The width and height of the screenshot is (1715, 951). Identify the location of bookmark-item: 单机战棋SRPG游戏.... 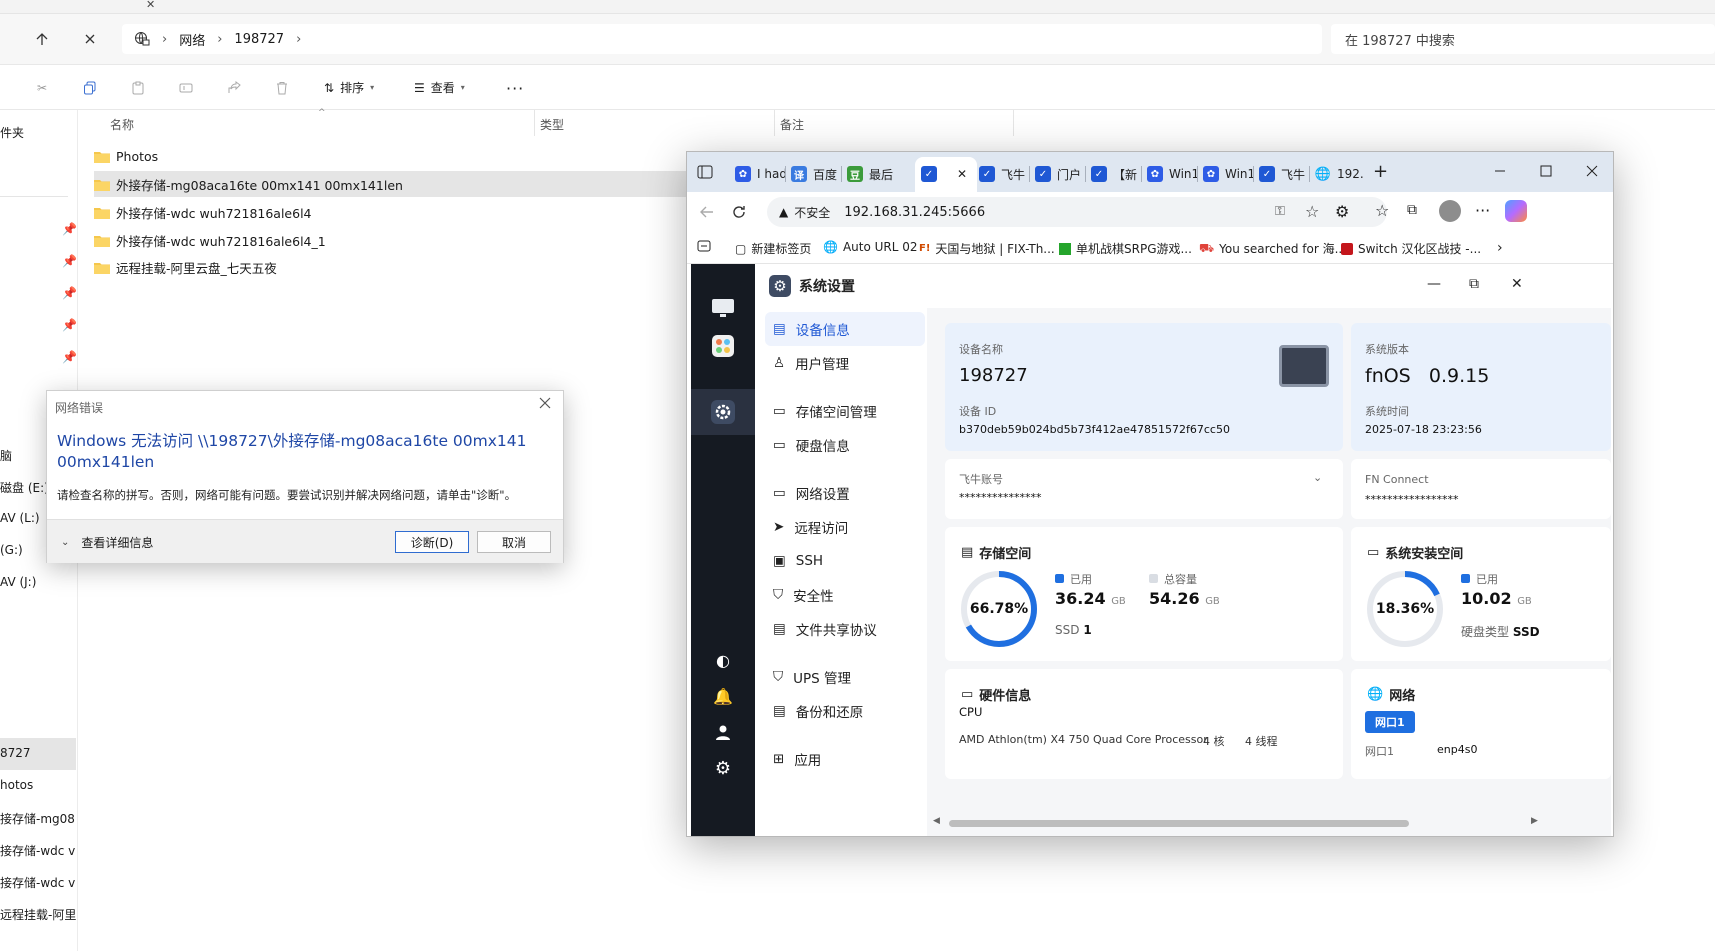
(1125, 248).